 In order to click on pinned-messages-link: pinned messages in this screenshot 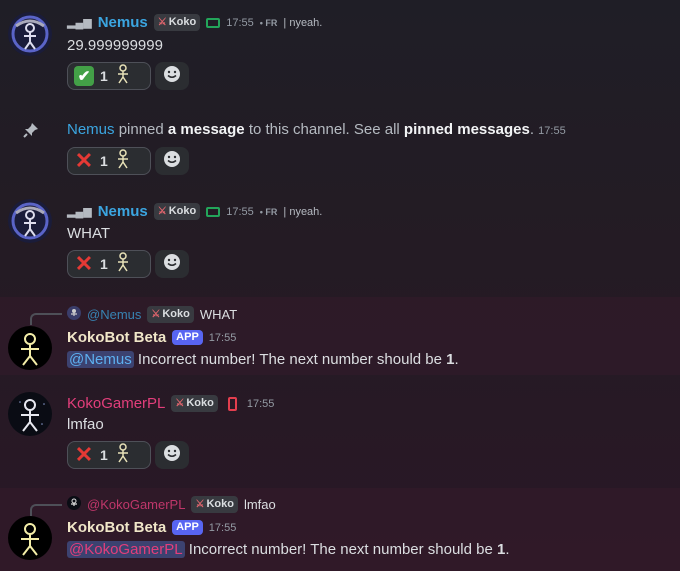, I will do `click(467, 129)`.